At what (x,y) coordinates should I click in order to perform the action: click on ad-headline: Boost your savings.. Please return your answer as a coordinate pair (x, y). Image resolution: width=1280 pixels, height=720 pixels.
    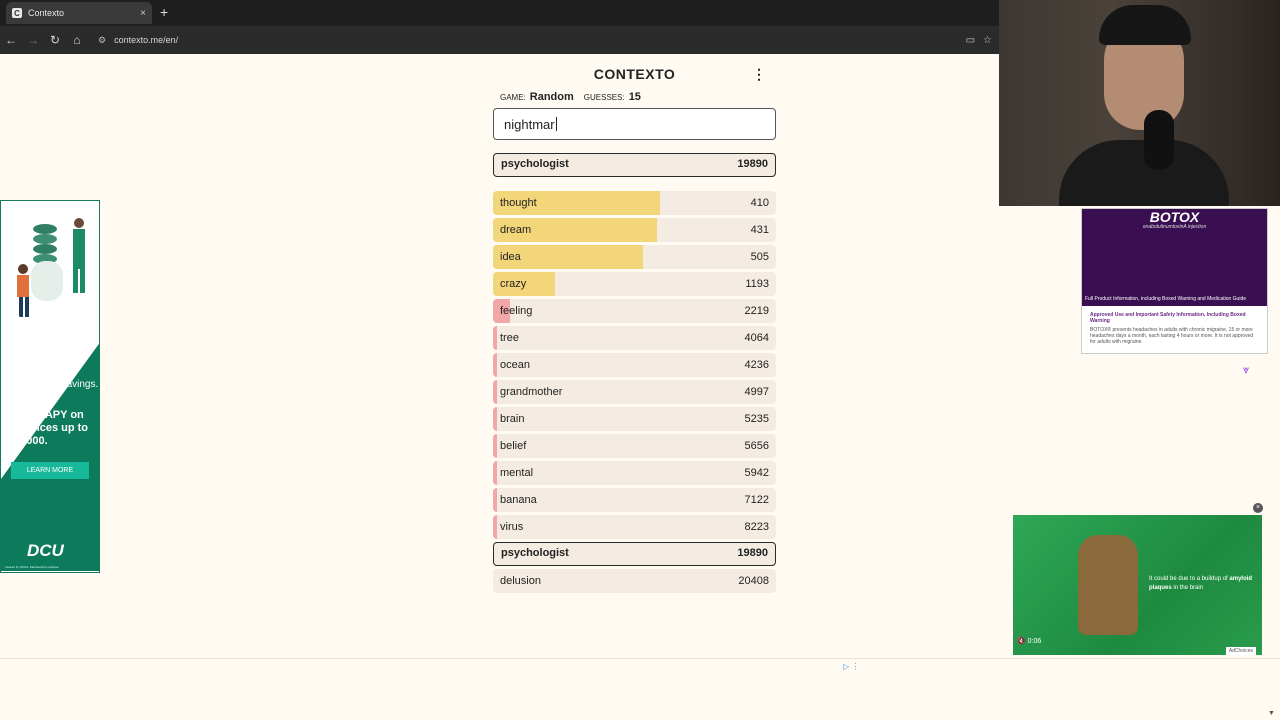
    Looking at the image, I should click on (55, 384).